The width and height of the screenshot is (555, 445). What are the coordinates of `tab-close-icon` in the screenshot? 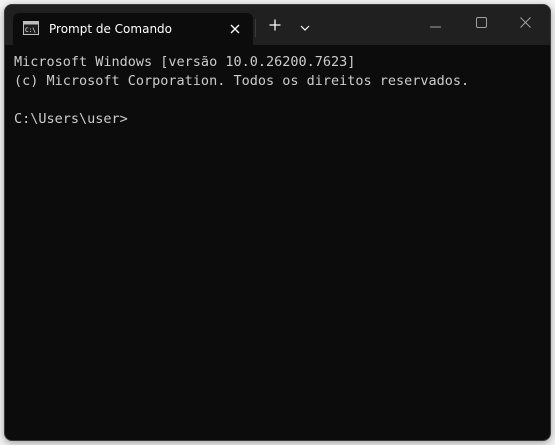 It's located at (235, 29).